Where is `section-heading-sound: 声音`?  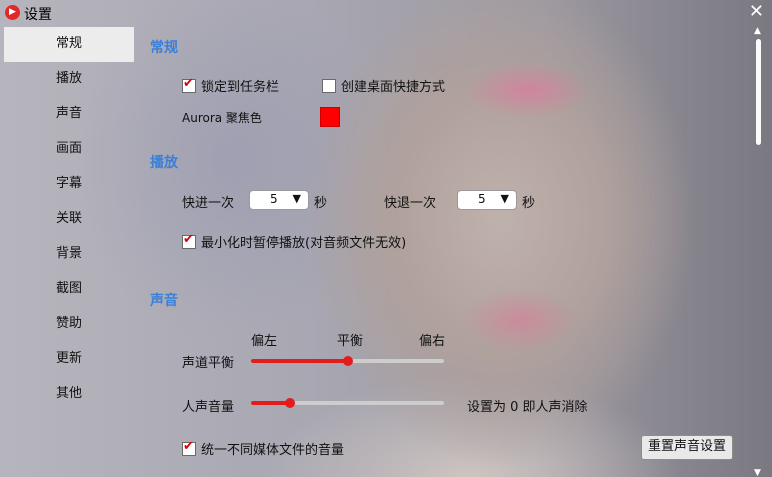 section-heading-sound: 声音 is located at coordinates (164, 301).